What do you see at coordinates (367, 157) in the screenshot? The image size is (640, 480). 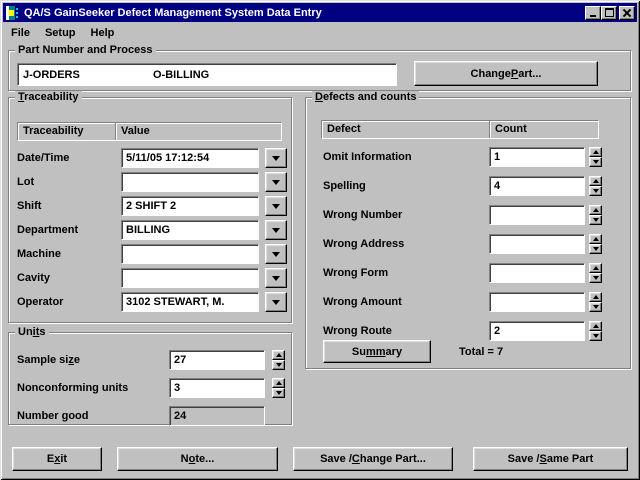 I see `defect-row-label: Omit Information` at bounding box center [367, 157].